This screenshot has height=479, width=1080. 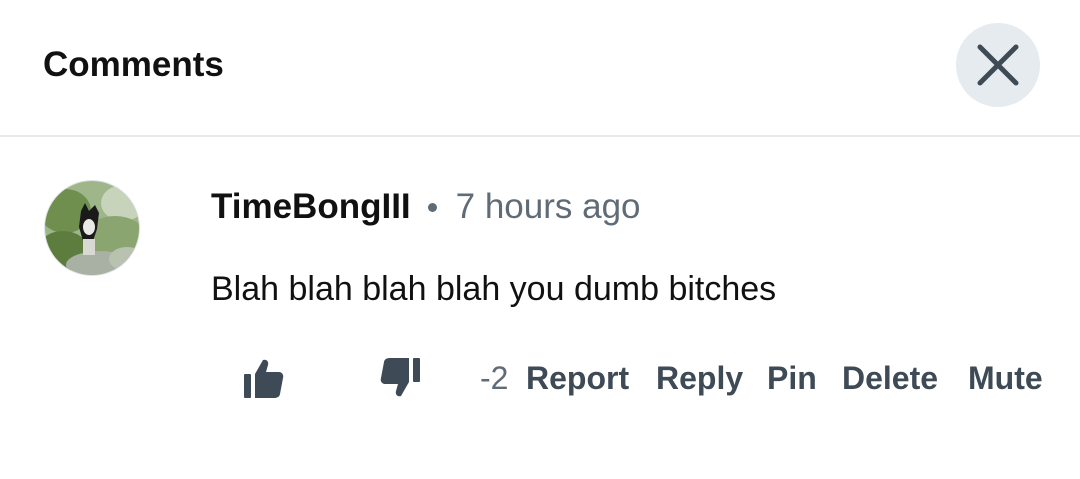 What do you see at coordinates (311, 207) in the screenshot?
I see `comment-username: TimeBongIII` at bounding box center [311, 207].